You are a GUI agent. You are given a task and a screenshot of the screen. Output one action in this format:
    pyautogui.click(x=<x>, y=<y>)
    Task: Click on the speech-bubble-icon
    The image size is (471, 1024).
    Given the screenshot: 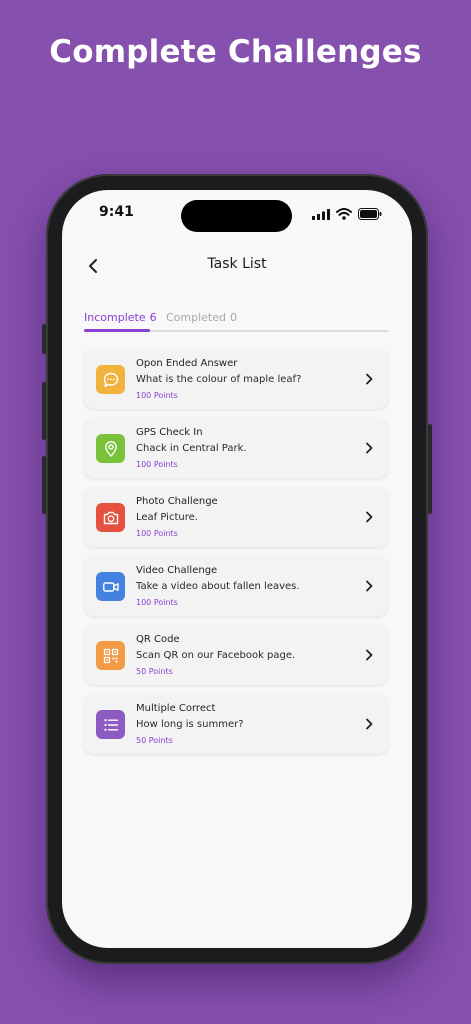 What is the action you would take?
    pyautogui.click(x=110, y=379)
    